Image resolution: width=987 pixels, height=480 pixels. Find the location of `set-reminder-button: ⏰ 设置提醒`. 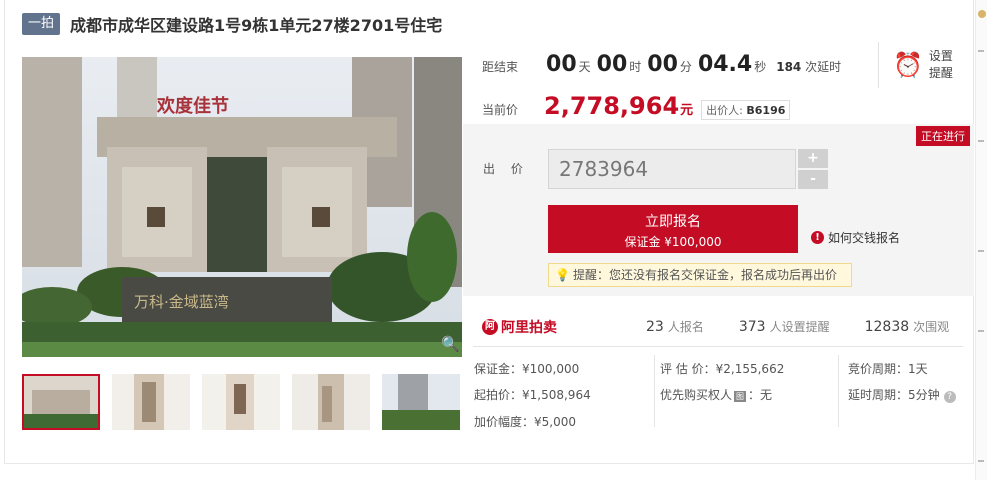

set-reminder-button: ⏰ 设置提醒 is located at coordinates (923, 65).